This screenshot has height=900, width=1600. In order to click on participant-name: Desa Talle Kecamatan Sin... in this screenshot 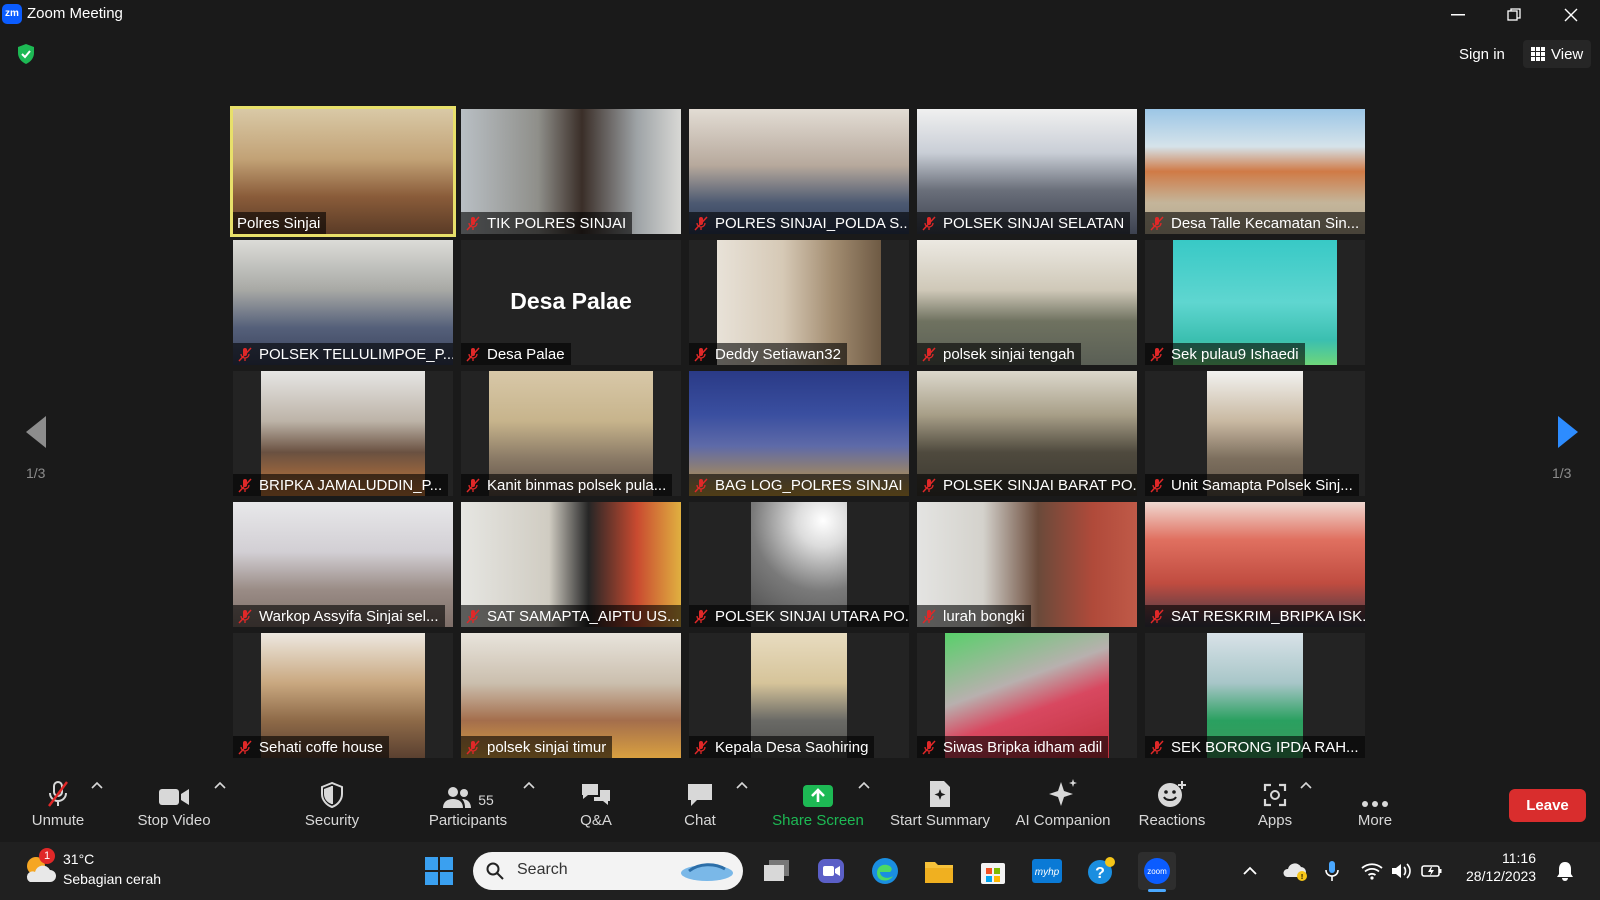, I will do `click(1265, 223)`.